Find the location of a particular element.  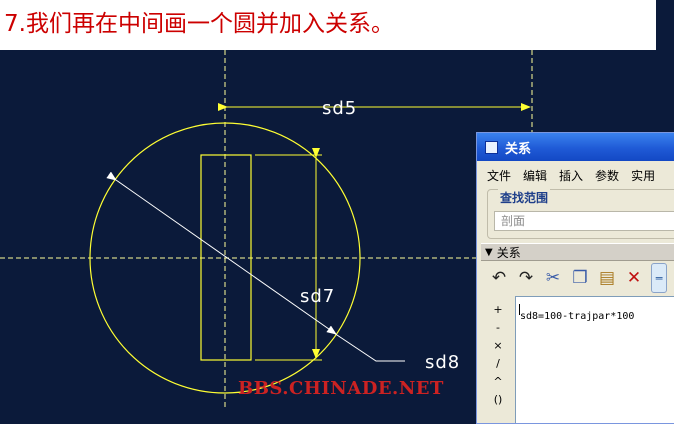

sd8-dimension-line is located at coordinates (221, 253).